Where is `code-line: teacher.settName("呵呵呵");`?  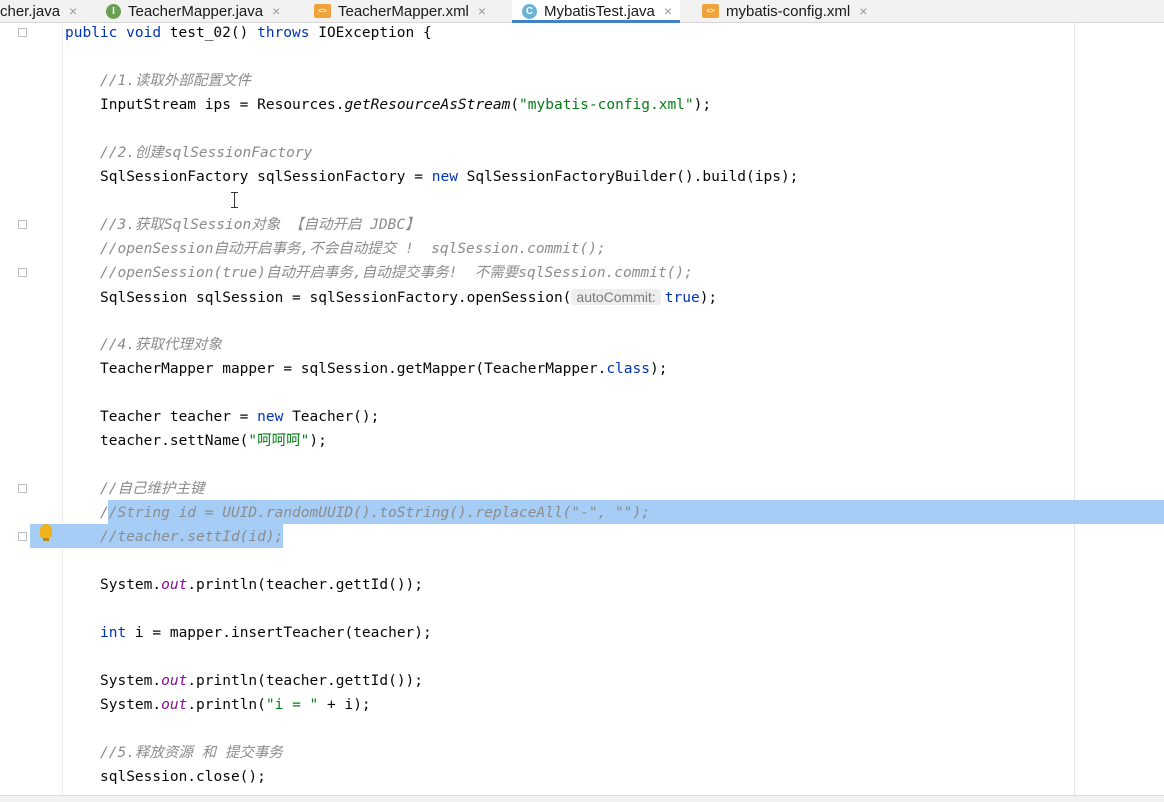
code-line: teacher.settName("呵呵呵"); is located at coordinates (213, 441).